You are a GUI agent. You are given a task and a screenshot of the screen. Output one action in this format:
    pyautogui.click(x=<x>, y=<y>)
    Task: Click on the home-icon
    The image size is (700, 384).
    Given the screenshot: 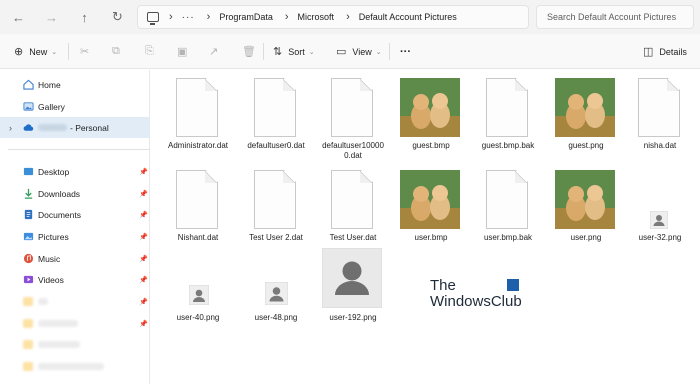 What is the action you would take?
    pyautogui.click(x=28, y=84)
    